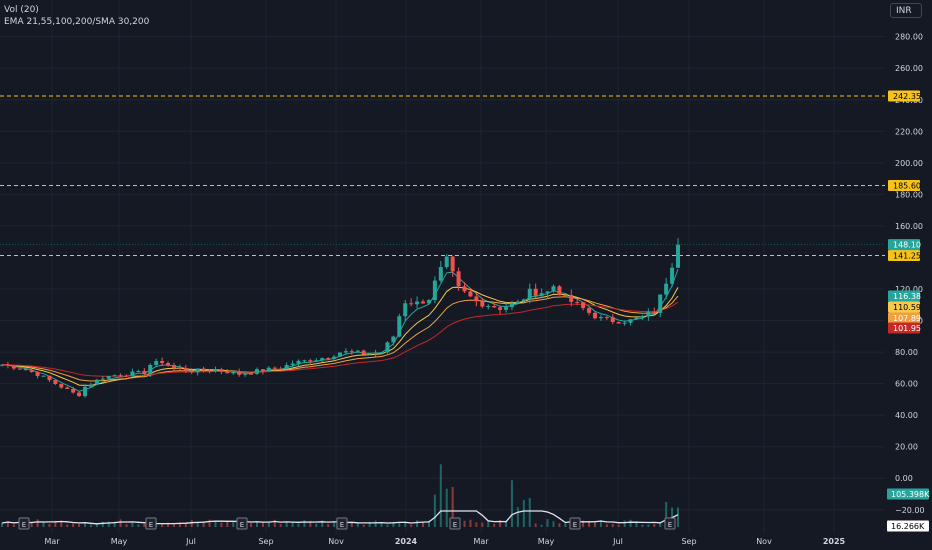 This screenshot has width=932, height=550. Describe the element at coordinates (340, 339) in the screenshot. I see `ma-long-line` at that location.